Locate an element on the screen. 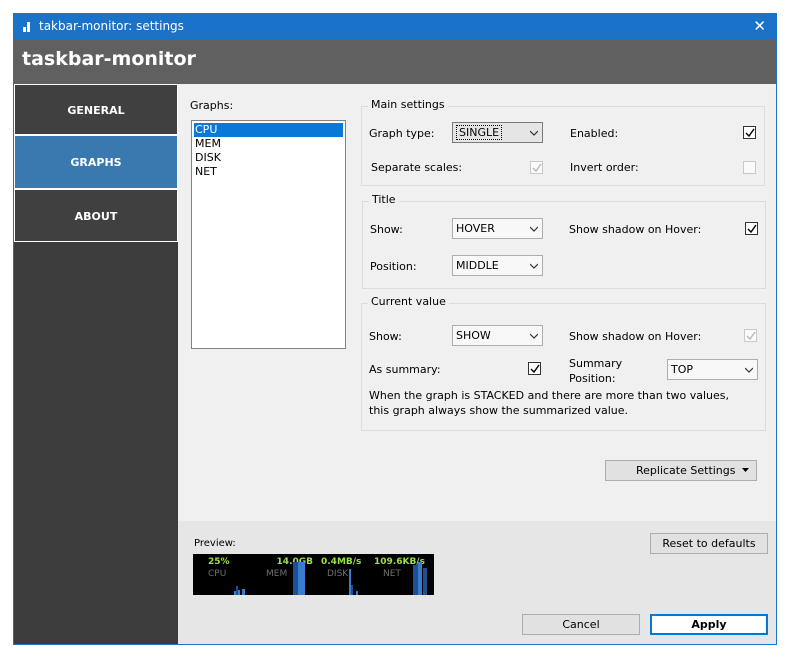 Image resolution: width=792 pixels, height=660 pixels. separate-scales-label: Separate scales: is located at coordinates (417, 167).